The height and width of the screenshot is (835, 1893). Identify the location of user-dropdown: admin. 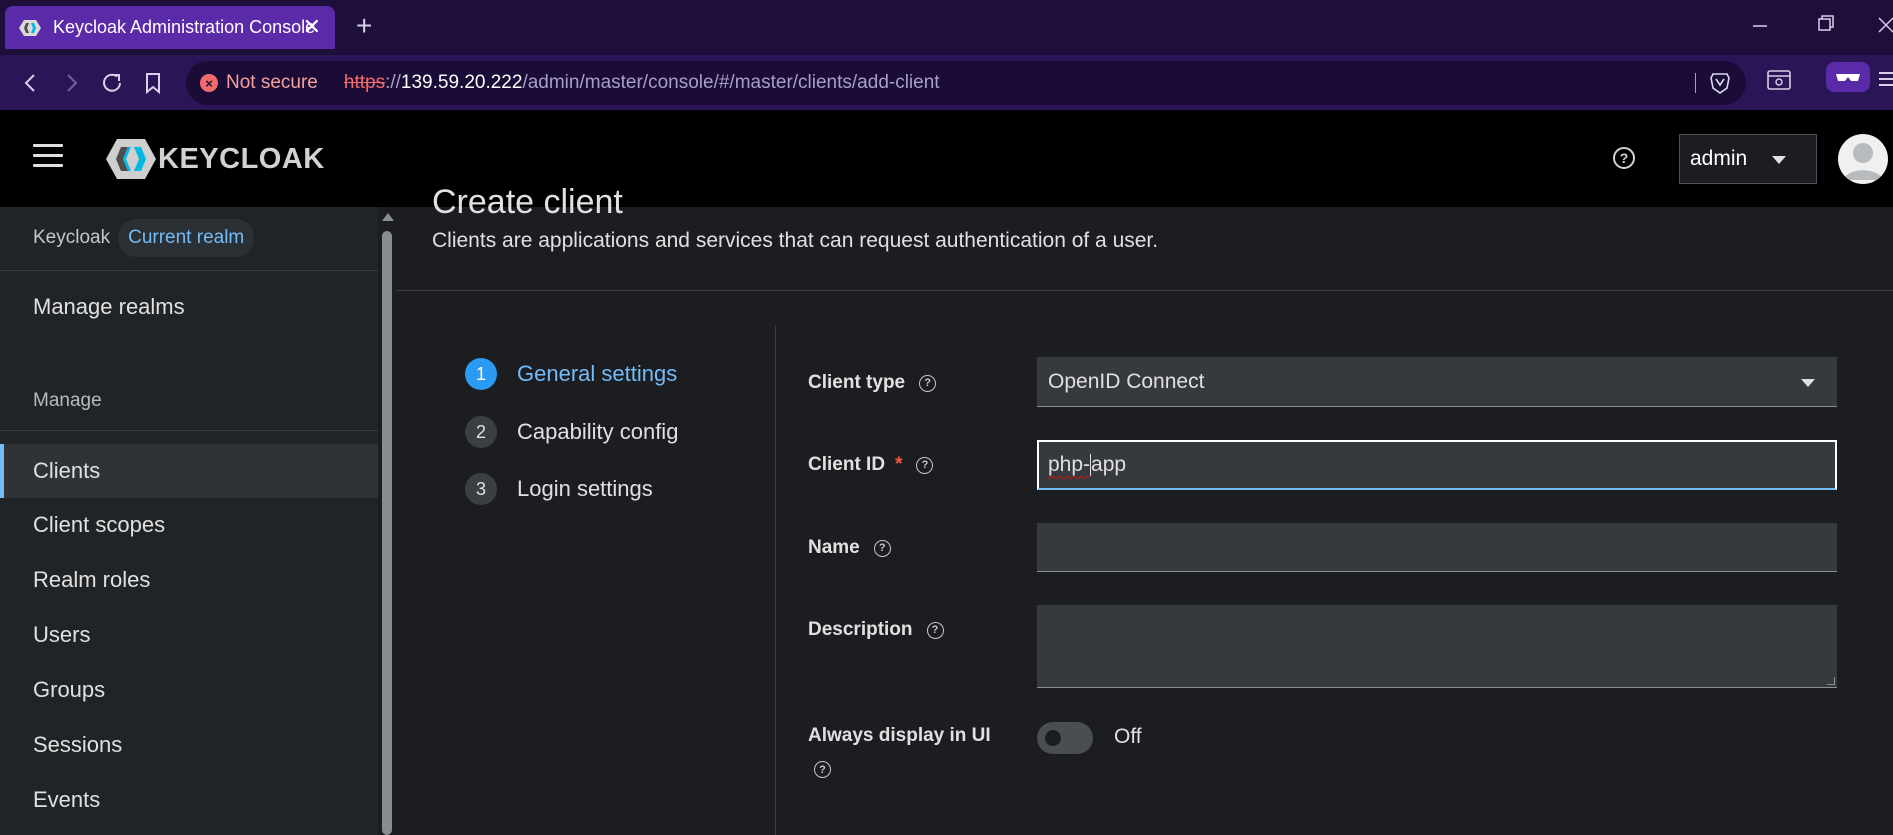
(1748, 159).